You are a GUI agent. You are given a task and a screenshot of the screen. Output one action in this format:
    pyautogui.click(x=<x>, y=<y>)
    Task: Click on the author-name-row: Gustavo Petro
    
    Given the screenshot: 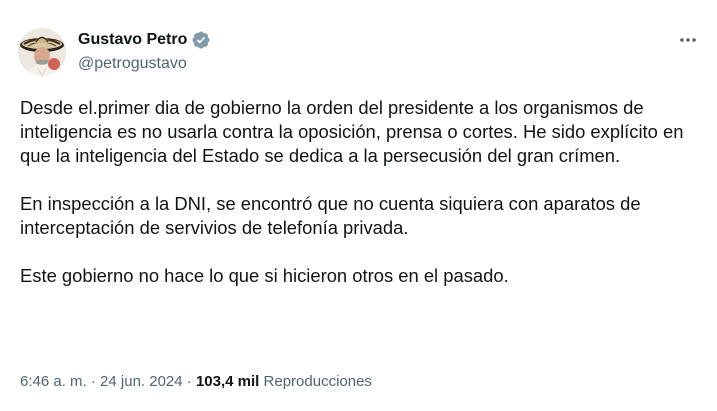 What is the action you would take?
    pyautogui.click(x=144, y=40)
    